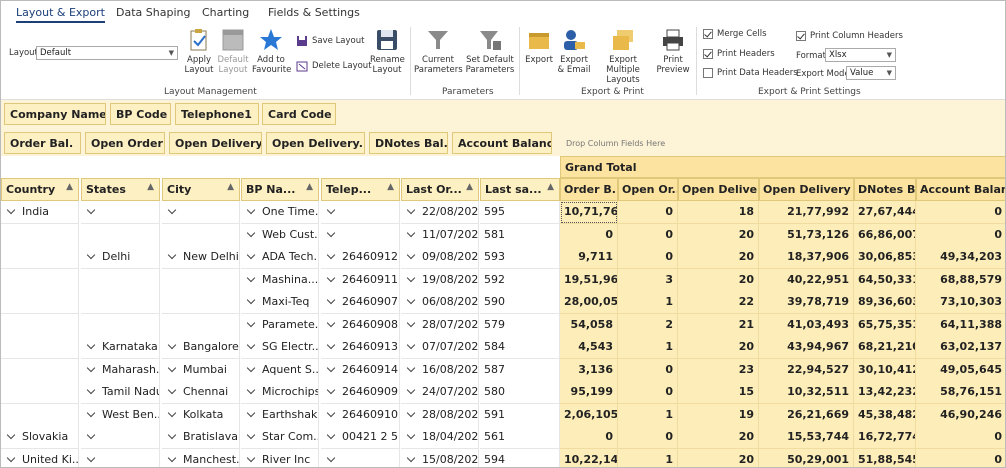 The width and height of the screenshot is (1006, 468). Describe the element at coordinates (806, 370) in the screenshot. I see `value-open-delivery-bal: 22,94,527` at that location.